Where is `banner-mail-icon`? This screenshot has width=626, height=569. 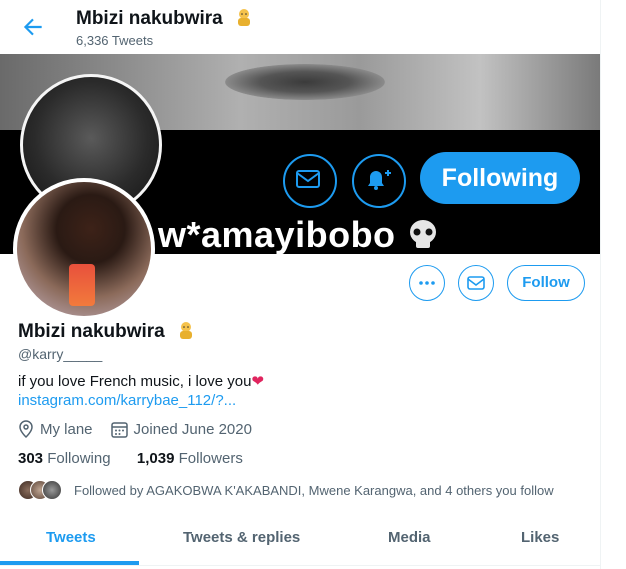
banner-mail-icon is located at coordinates (308, 179).